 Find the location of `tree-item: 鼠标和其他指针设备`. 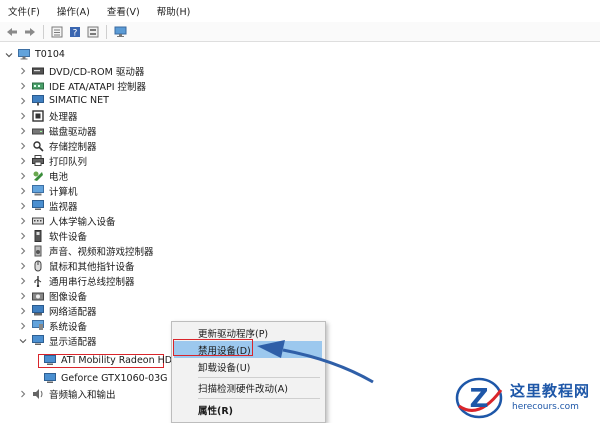

tree-item: 鼠标和其他指针设备 is located at coordinates (76, 265).